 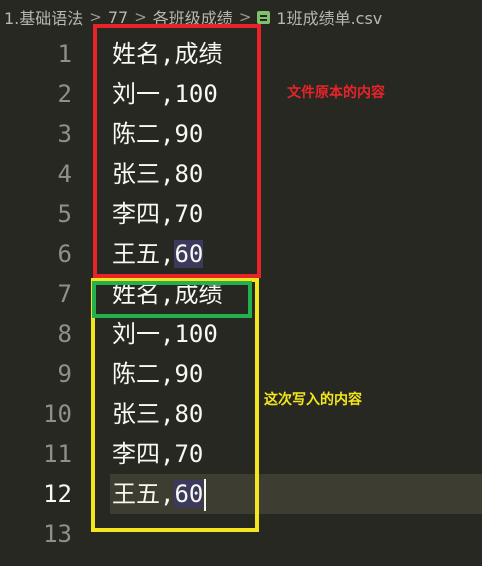 What do you see at coordinates (329, 17) in the screenshot?
I see `breadcrumb-item-file: 1班成绩单.csv` at bounding box center [329, 17].